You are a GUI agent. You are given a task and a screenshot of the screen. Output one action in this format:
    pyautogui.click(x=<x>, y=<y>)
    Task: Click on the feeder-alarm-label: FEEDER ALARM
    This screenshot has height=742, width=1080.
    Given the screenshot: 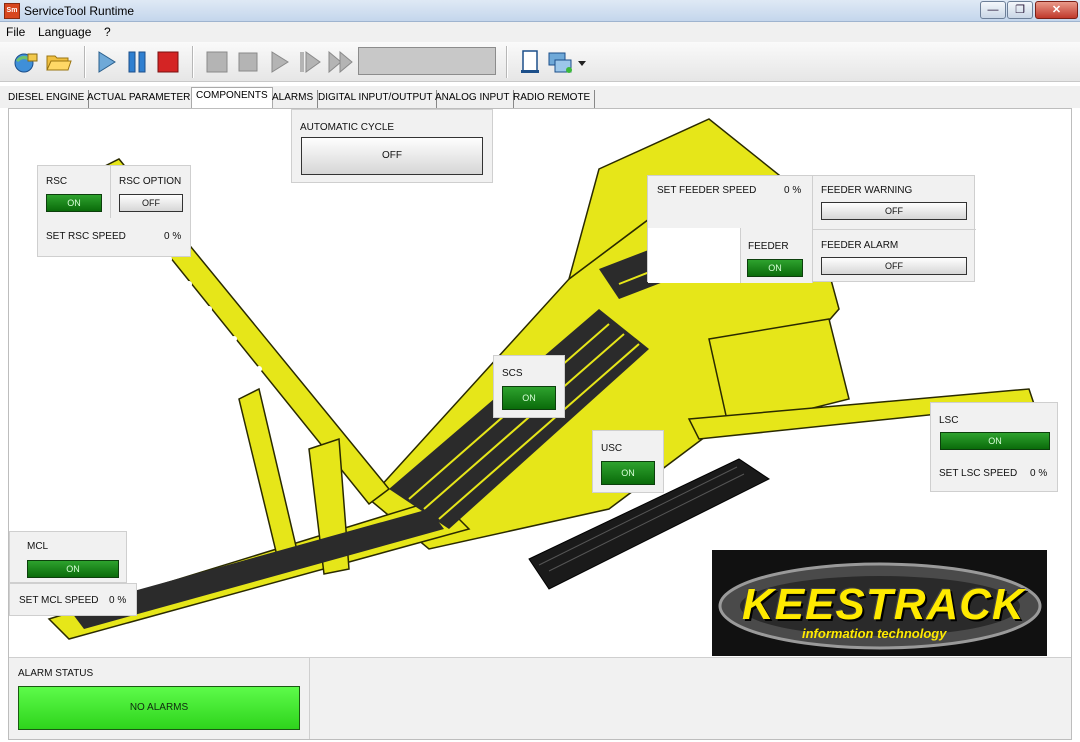 What is the action you would take?
    pyautogui.click(x=860, y=245)
    